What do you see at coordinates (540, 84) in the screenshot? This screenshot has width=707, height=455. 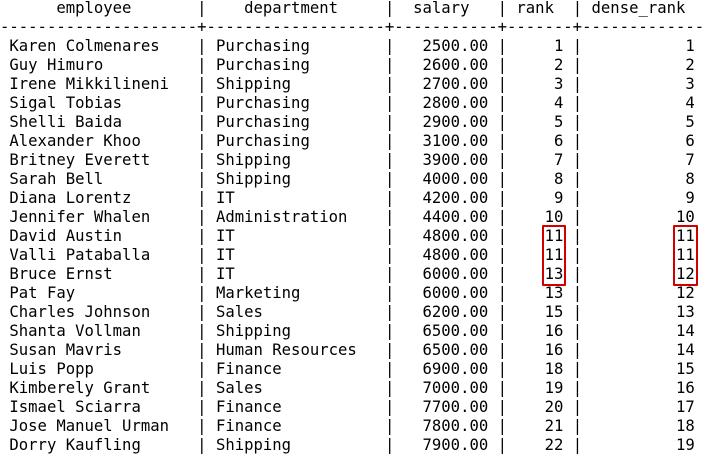 I see `rank-cell: 3` at bounding box center [540, 84].